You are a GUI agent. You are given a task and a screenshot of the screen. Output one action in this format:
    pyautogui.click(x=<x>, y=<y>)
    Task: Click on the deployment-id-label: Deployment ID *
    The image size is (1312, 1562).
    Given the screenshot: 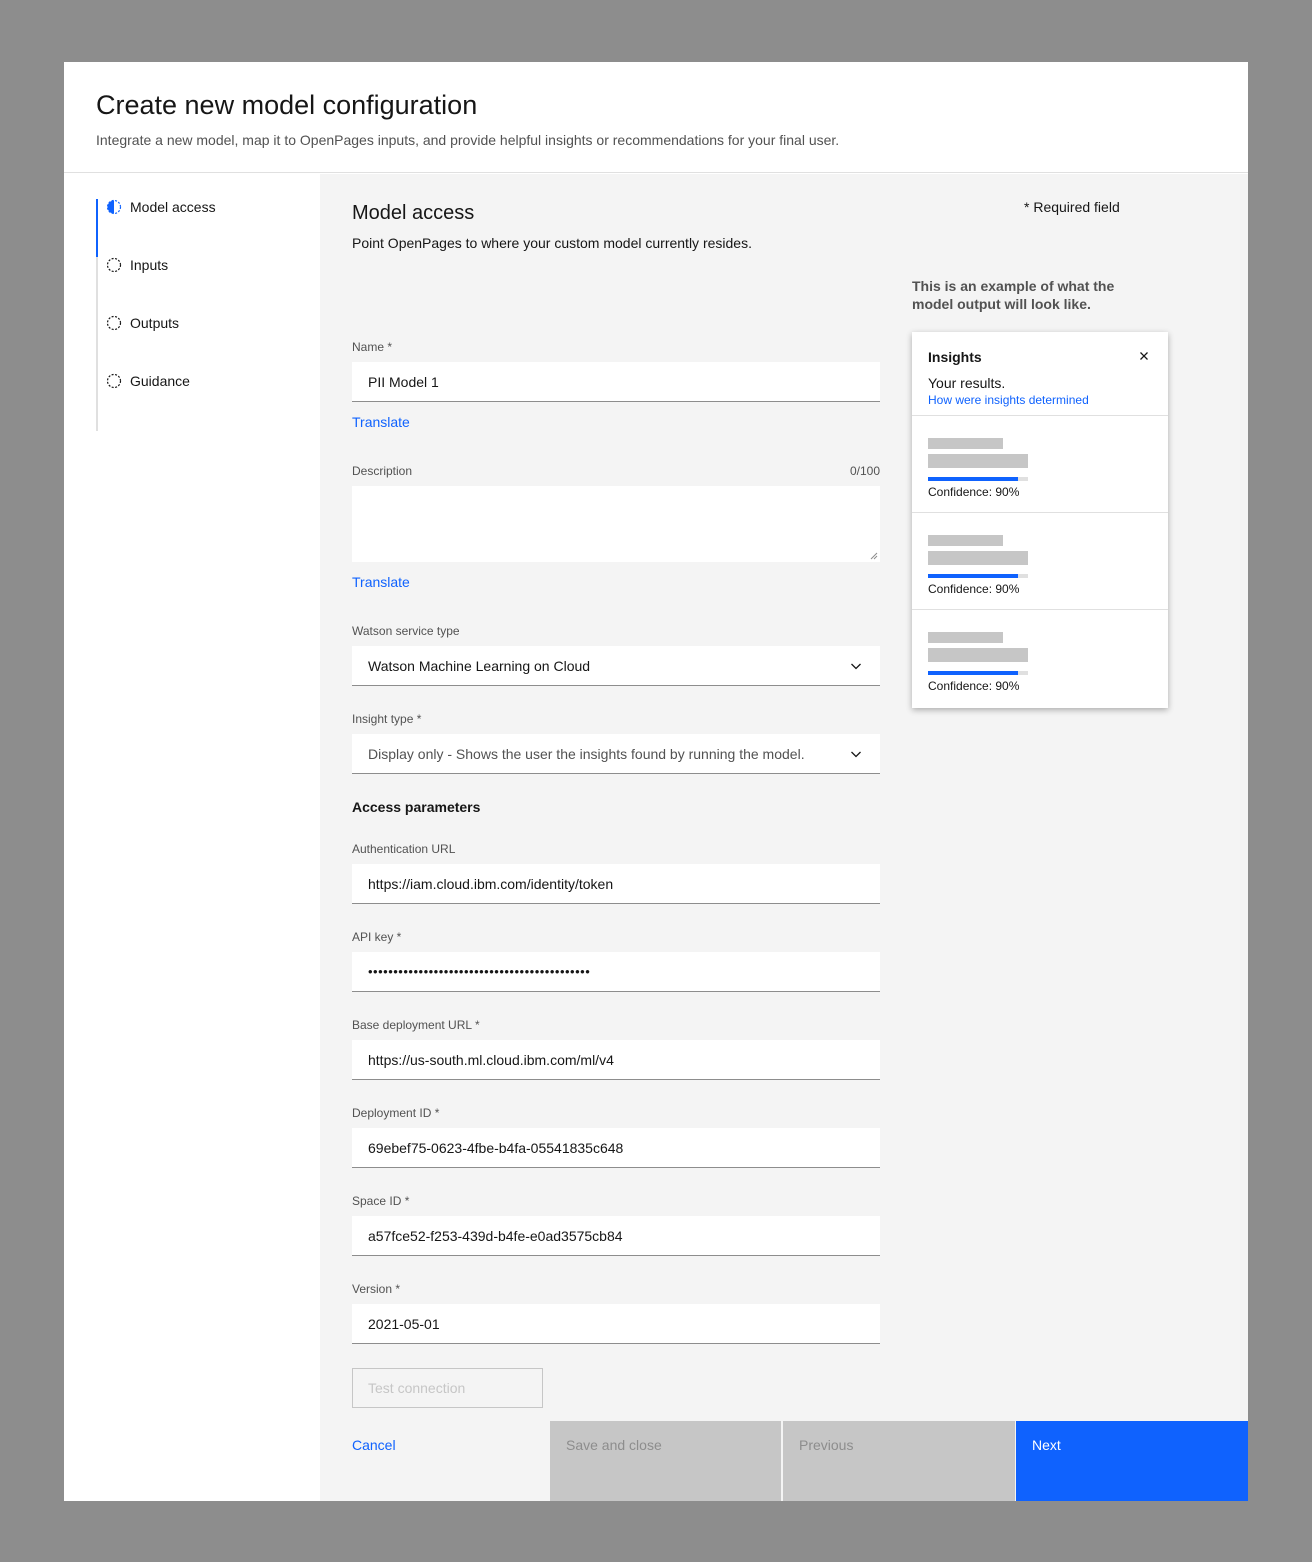 What is the action you would take?
    pyautogui.click(x=396, y=1113)
    